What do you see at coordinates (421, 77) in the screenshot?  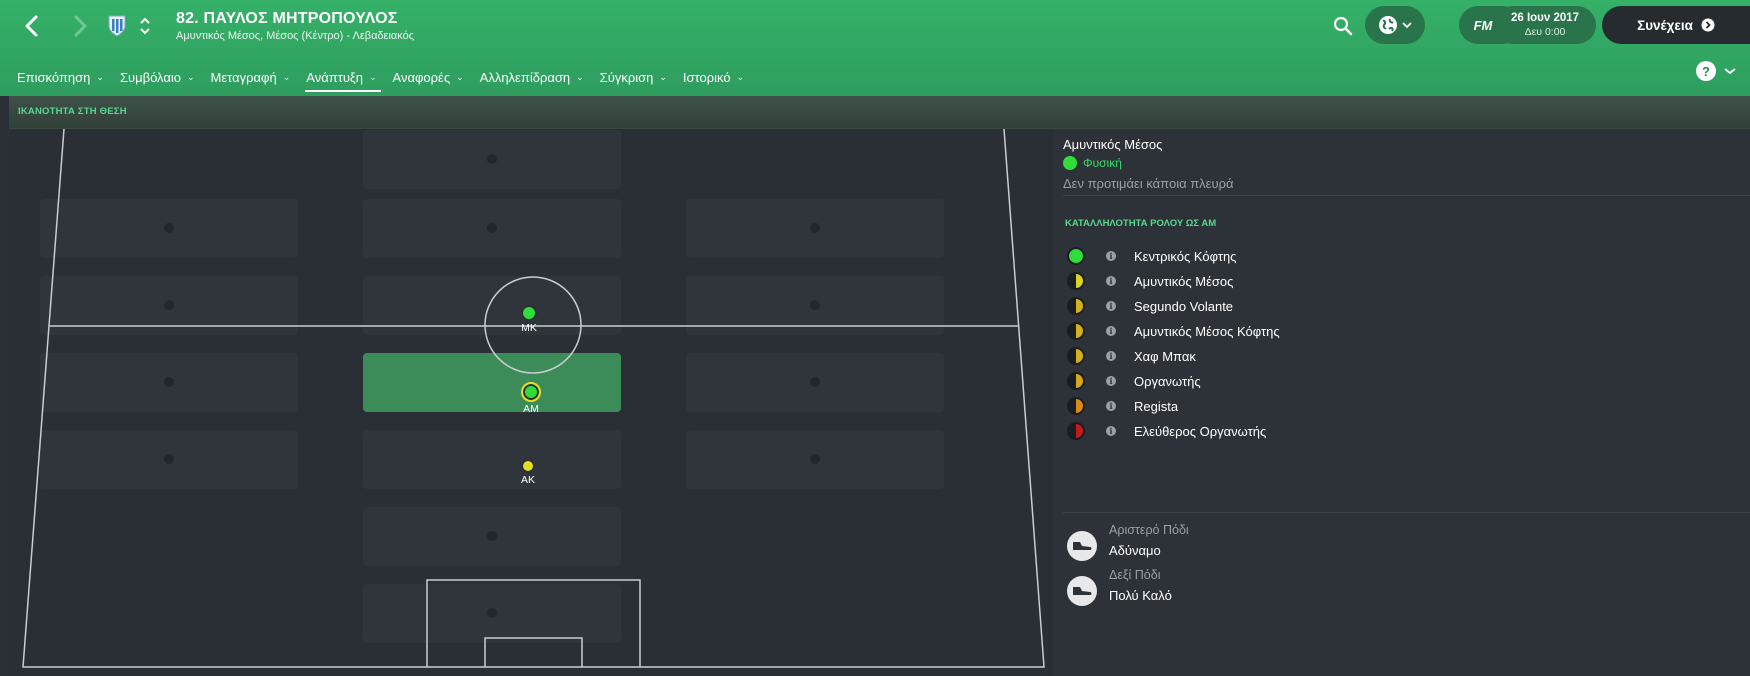 I see `tab-label: Αναφορές` at bounding box center [421, 77].